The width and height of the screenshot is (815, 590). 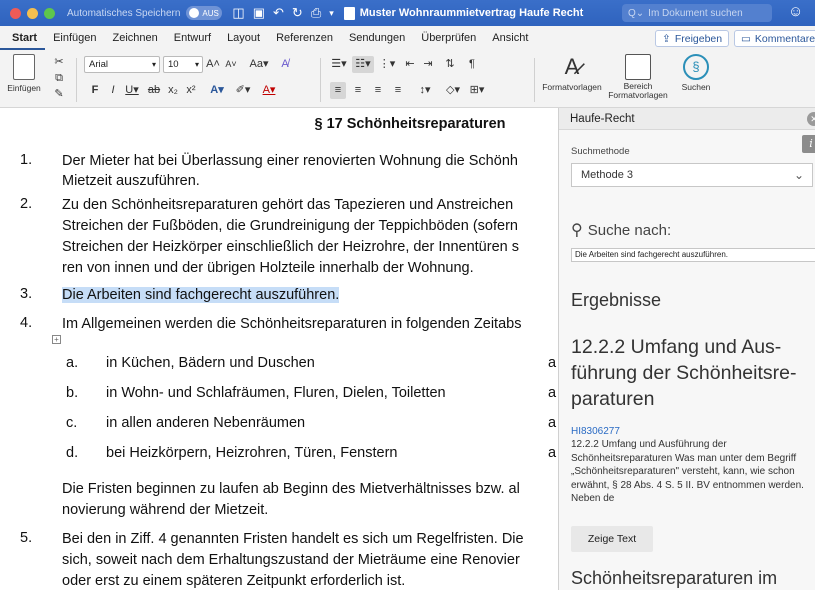 What do you see at coordinates (784, 38) in the screenshot?
I see `comments-label: Kommentare` at bounding box center [784, 38].